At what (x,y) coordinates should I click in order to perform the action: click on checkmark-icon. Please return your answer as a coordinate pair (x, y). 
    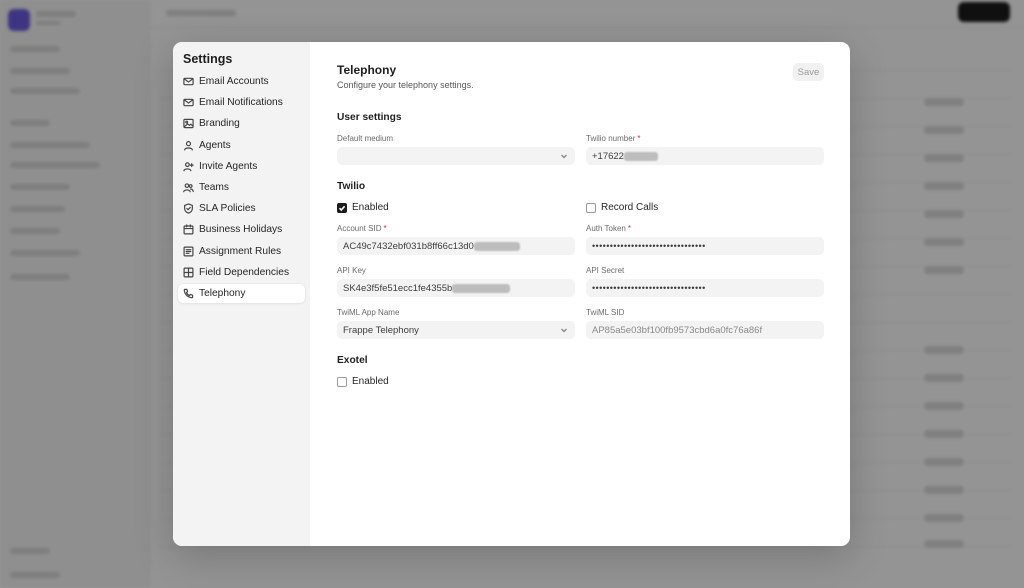
    Looking at the image, I should click on (342, 208).